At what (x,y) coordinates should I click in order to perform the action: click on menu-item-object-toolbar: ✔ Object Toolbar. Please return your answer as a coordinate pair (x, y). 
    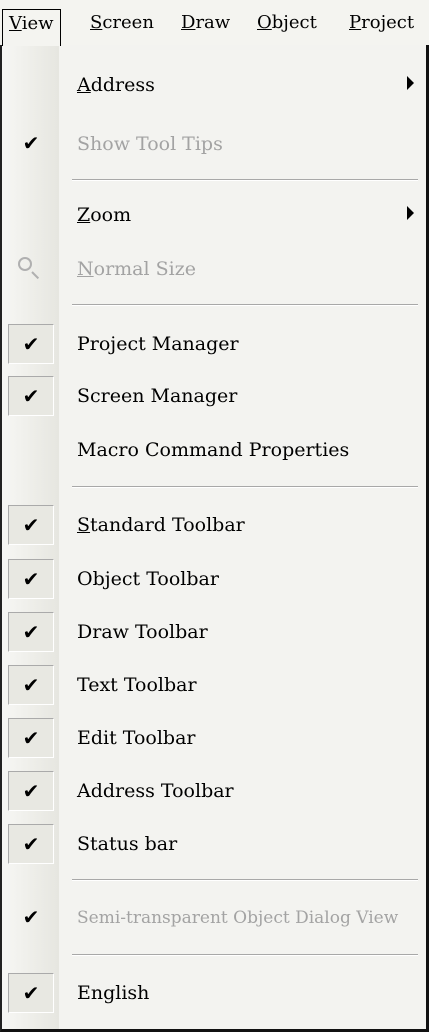
    Looking at the image, I should click on (214, 579).